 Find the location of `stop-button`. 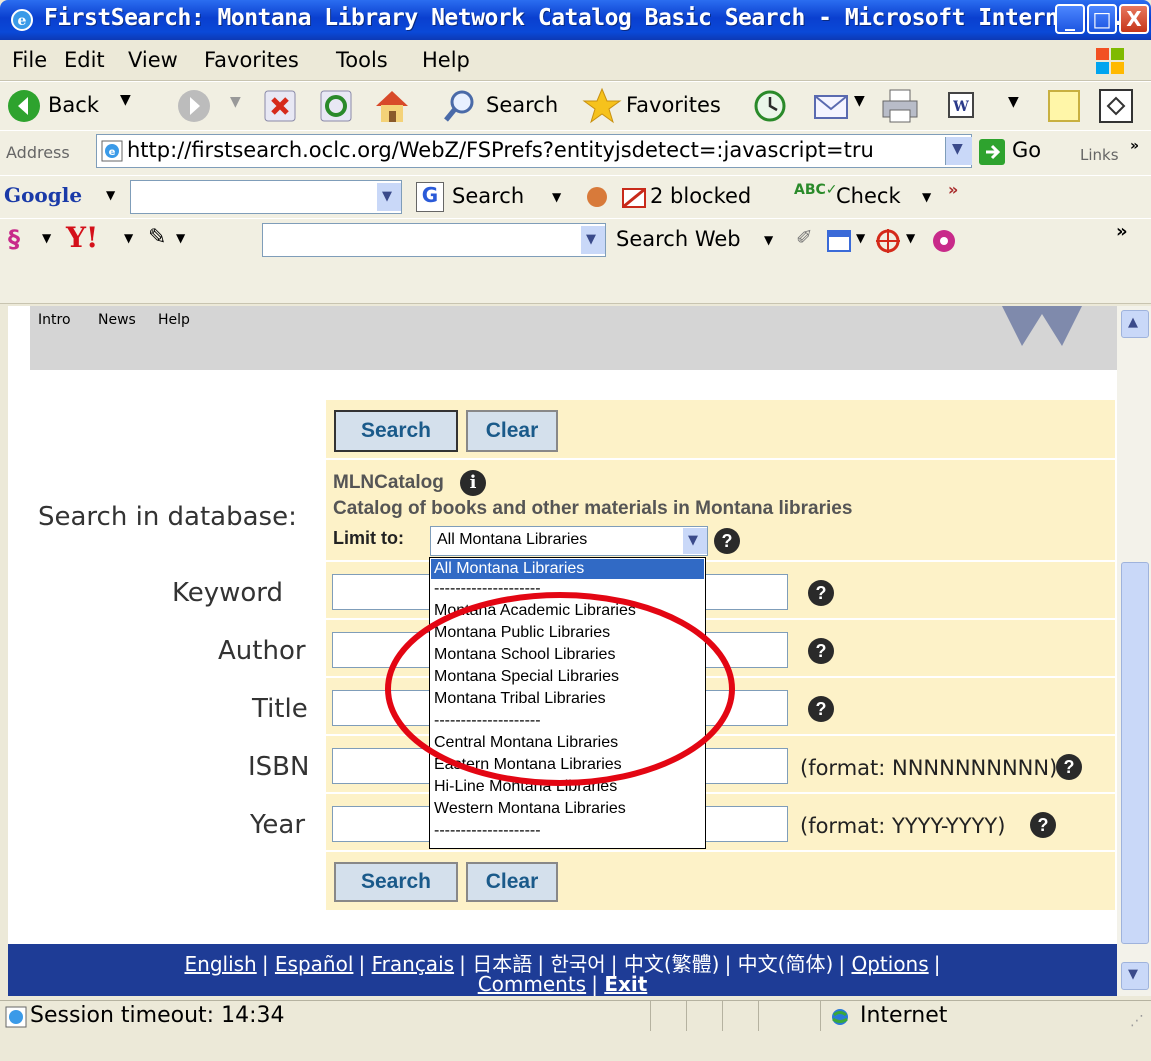

stop-button is located at coordinates (280, 106).